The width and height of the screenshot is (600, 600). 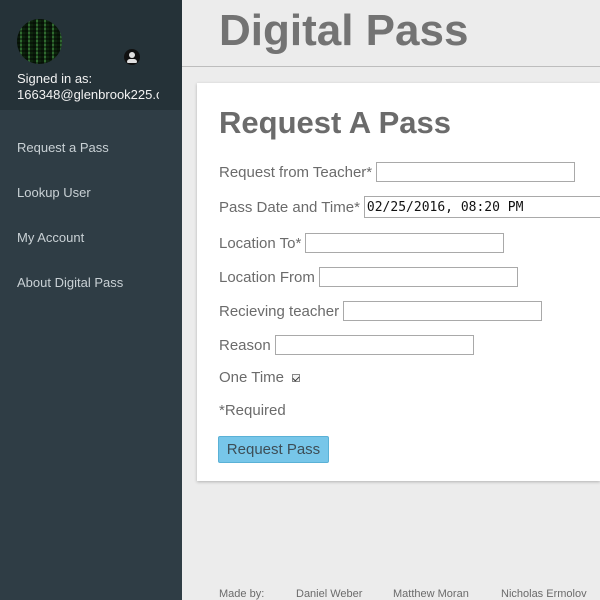 I want to click on location-from-input, so click(x=418, y=277).